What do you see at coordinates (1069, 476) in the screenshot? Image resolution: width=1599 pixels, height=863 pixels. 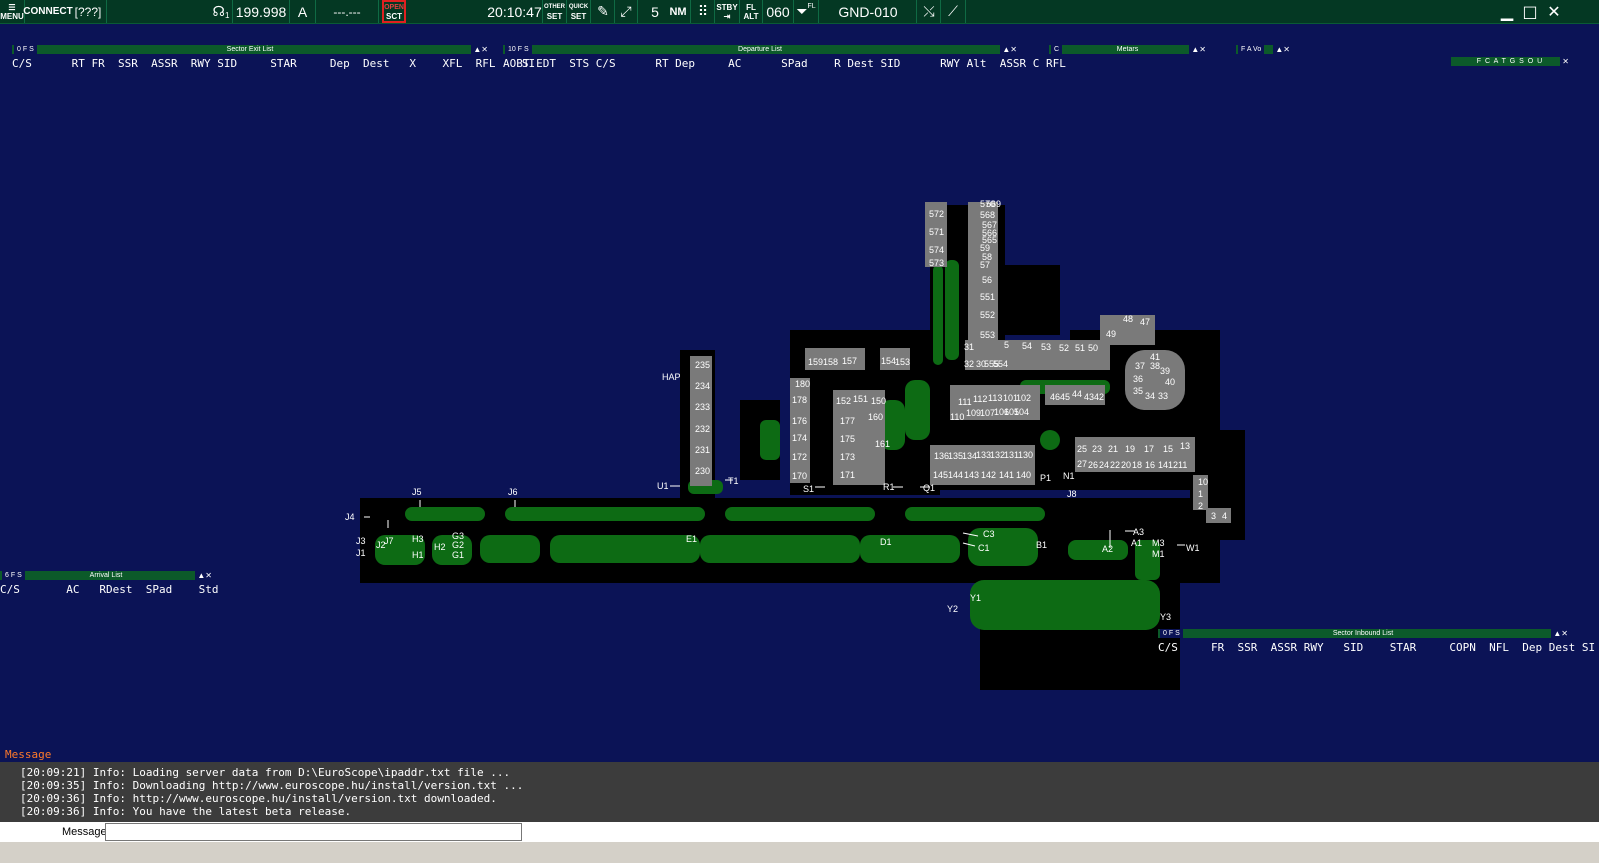 I see `label-n1: N1` at bounding box center [1069, 476].